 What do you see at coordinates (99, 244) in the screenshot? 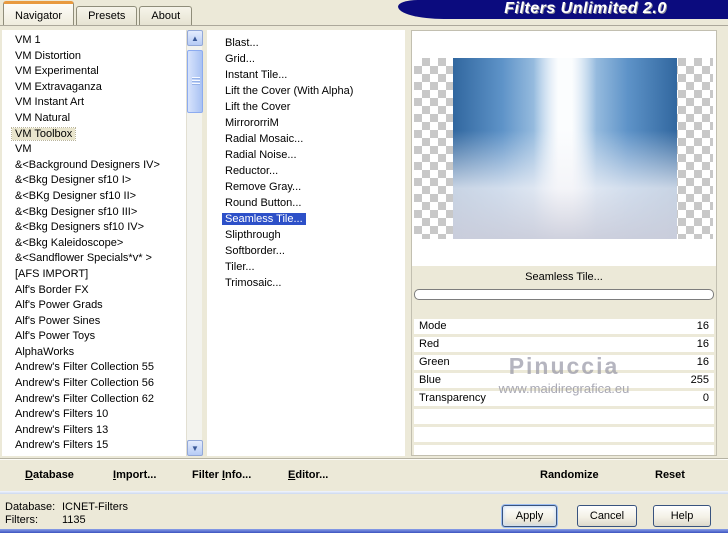
I see `category-item: &<Bkg Kaleidoscope>` at bounding box center [99, 244].